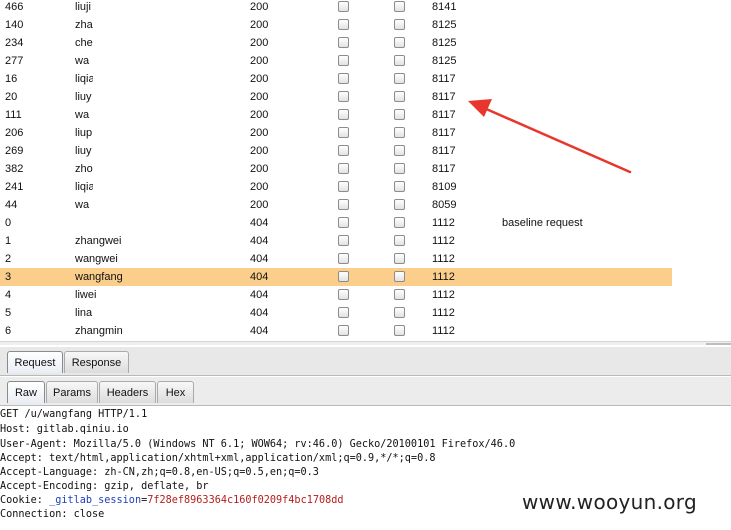 Image resolution: width=731 pixels, height=530 pixels. Describe the element at coordinates (127, 392) in the screenshot. I see `tab-headers: Headers` at that location.